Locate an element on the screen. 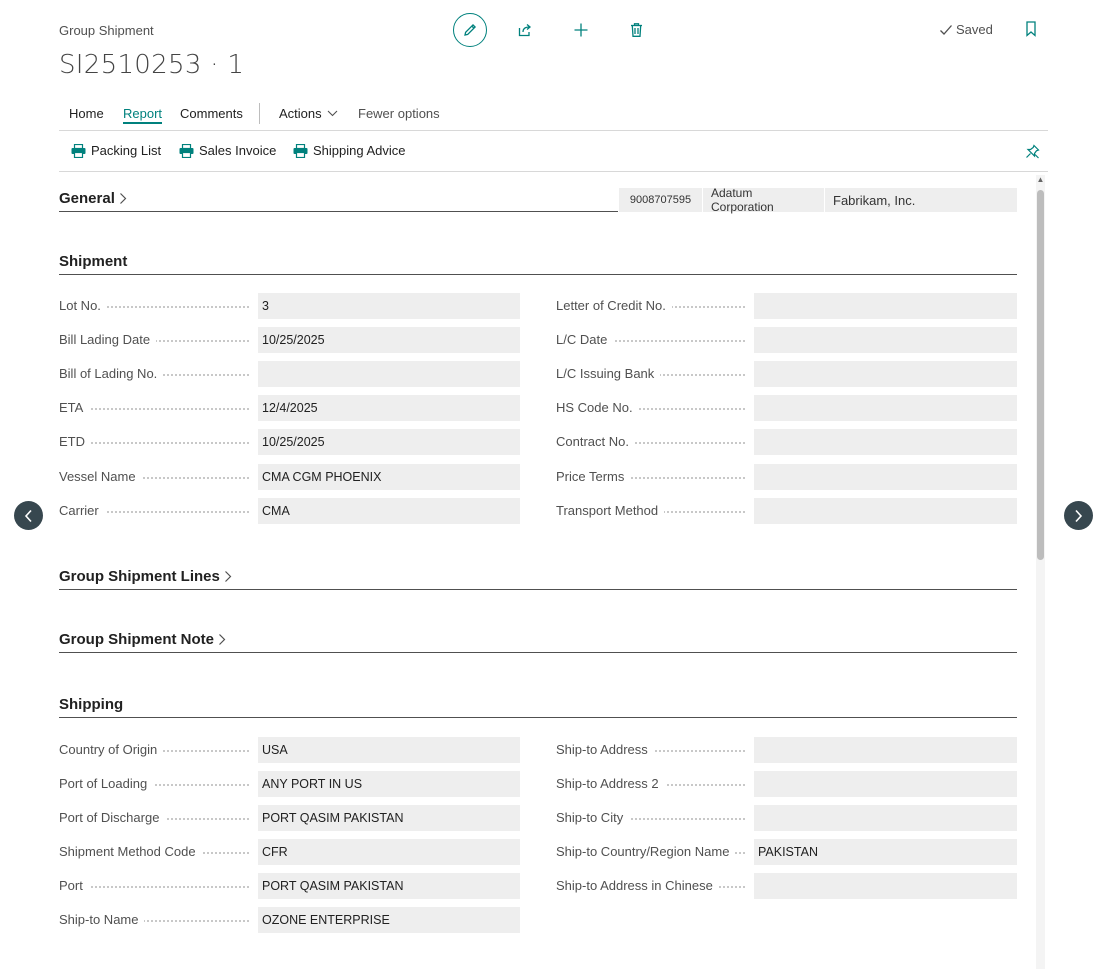 The height and width of the screenshot is (969, 1106). etd-input: 10/25/2025 is located at coordinates (389, 442).